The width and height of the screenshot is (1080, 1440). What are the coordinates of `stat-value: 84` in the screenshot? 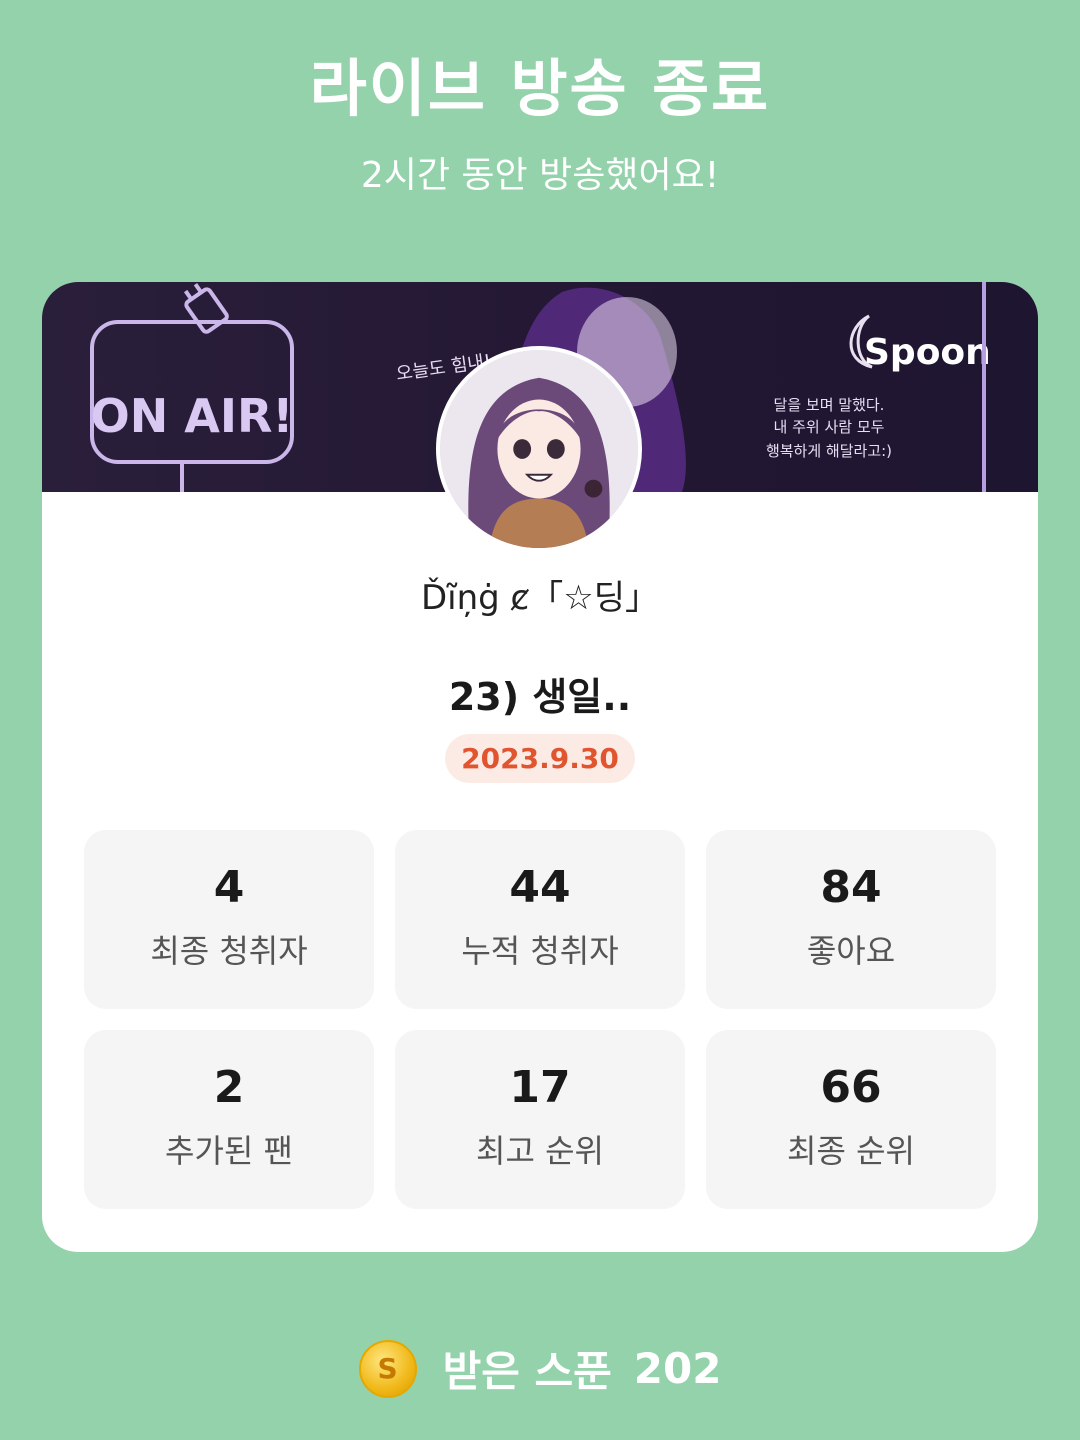 It's located at (851, 887).